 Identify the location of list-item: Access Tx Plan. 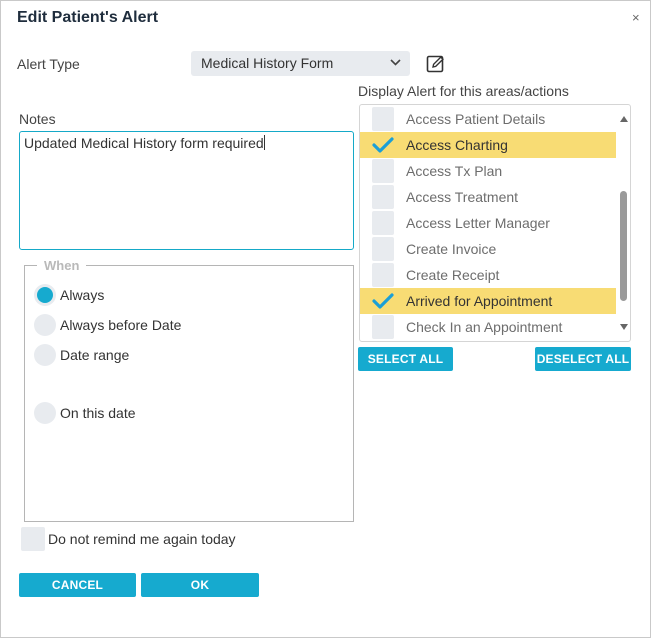
(488, 171).